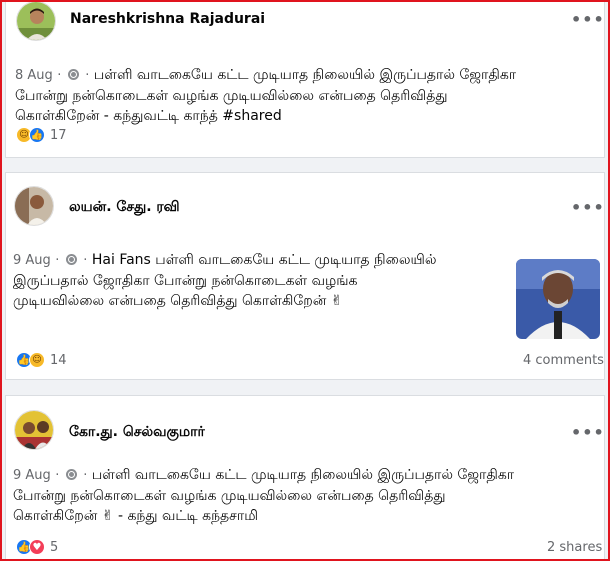  What do you see at coordinates (34, 75) in the screenshot?
I see `post-date: 8 Aug` at bounding box center [34, 75].